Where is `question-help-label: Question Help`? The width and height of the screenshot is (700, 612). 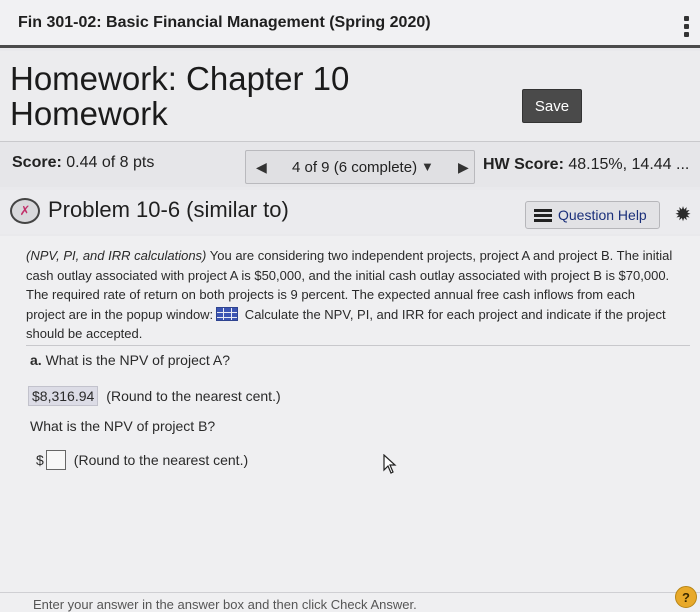 question-help-label: Question Help is located at coordinates (602, 215).